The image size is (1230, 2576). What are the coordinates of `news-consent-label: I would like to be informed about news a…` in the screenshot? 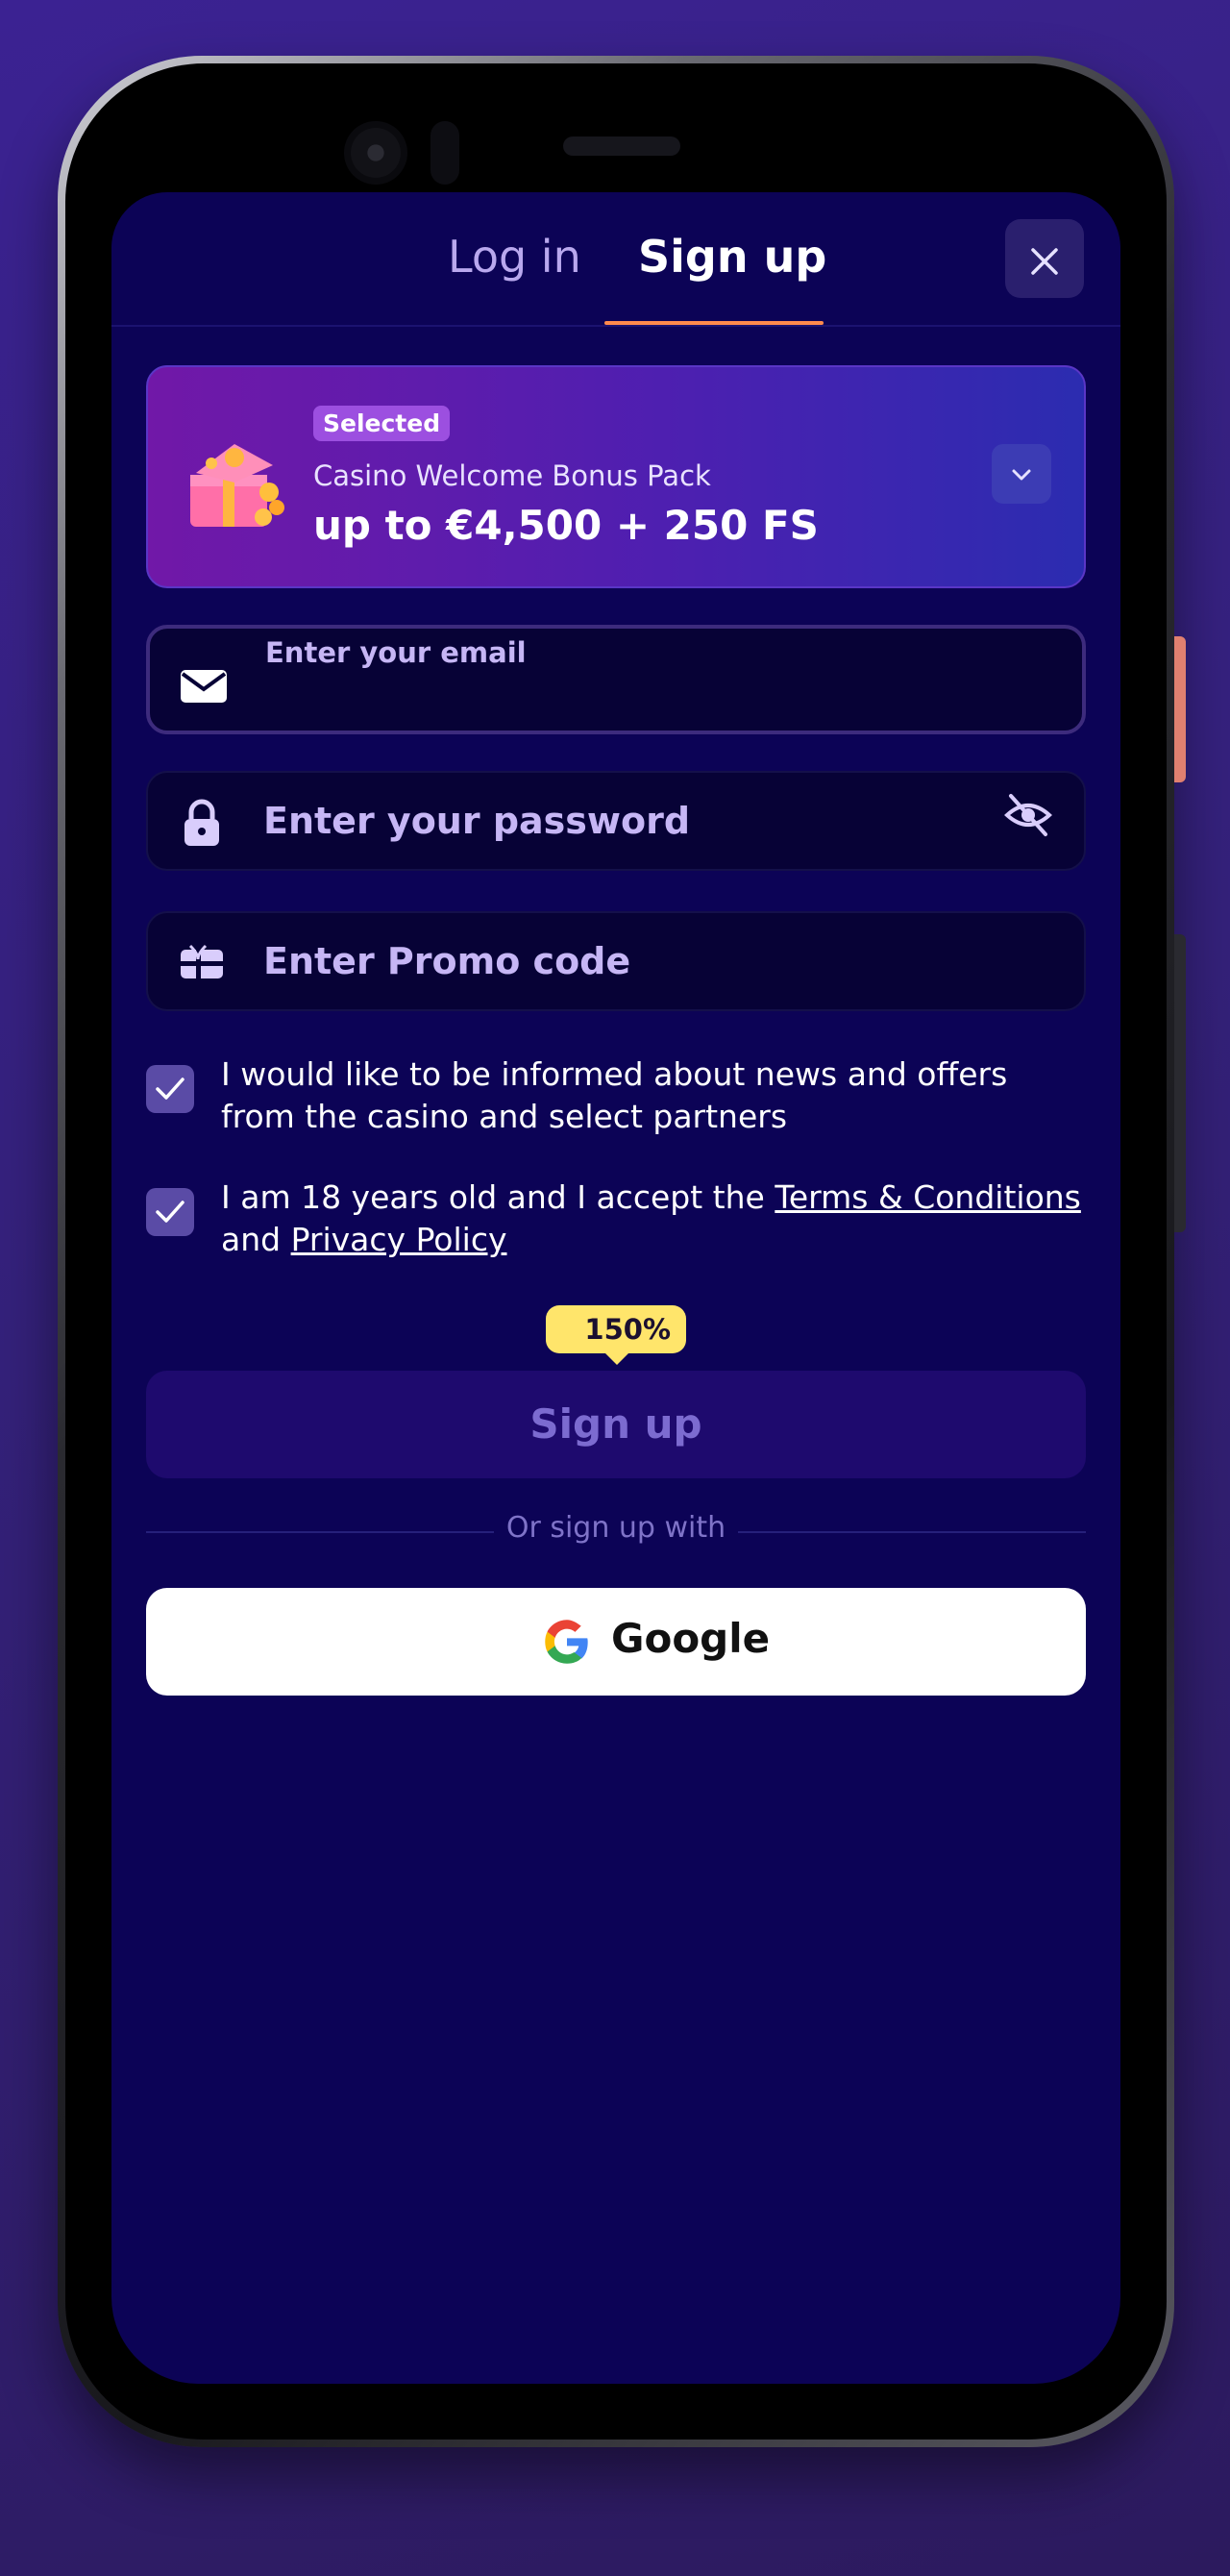 It's located at (614, 1095).